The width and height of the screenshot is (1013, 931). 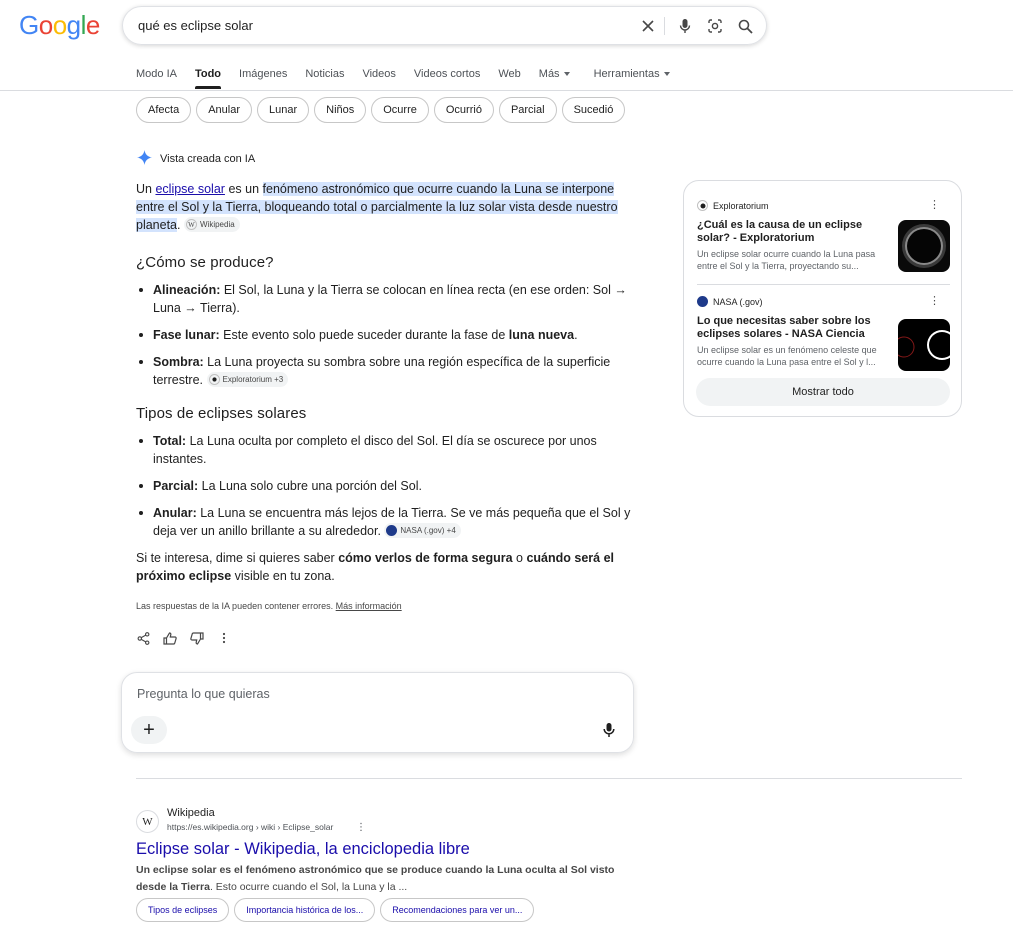 What do you see at coordinates (648, 26) in the screenshot?
I see `clear-icon` at bounding box center [648, 26].